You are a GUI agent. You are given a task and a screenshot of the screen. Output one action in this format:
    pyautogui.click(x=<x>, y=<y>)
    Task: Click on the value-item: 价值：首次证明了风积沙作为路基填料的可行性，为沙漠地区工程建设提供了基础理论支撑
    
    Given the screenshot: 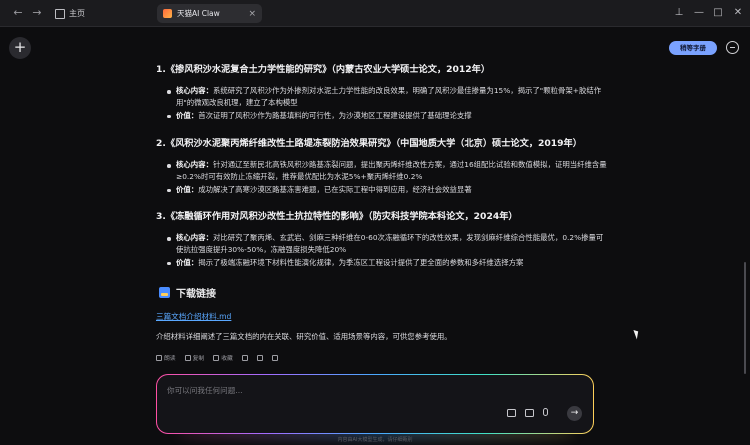 What is the action you would take?
    pyautogui.click(x=387, y=116)
    